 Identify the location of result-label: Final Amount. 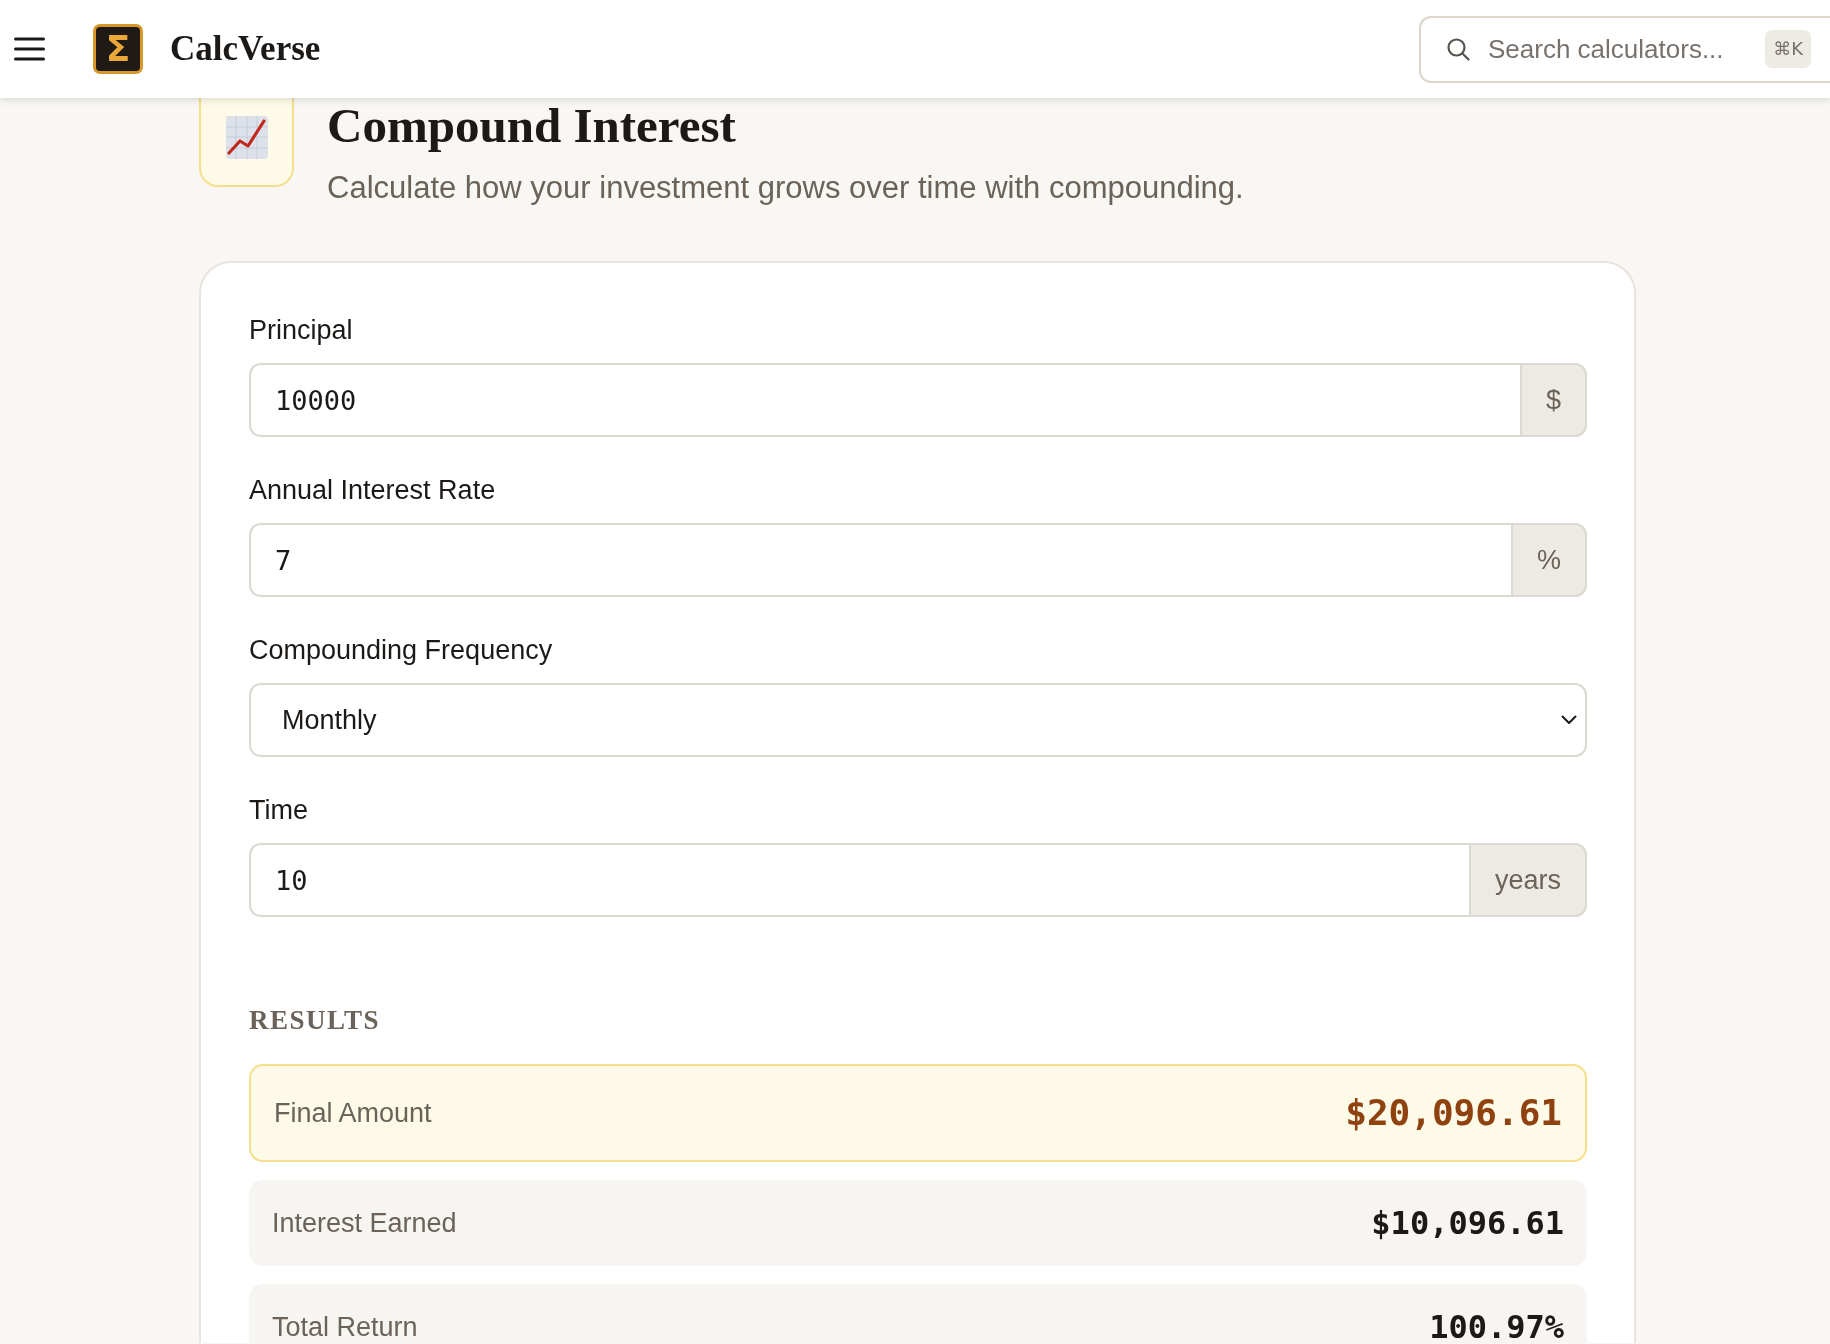
(353, 1113).